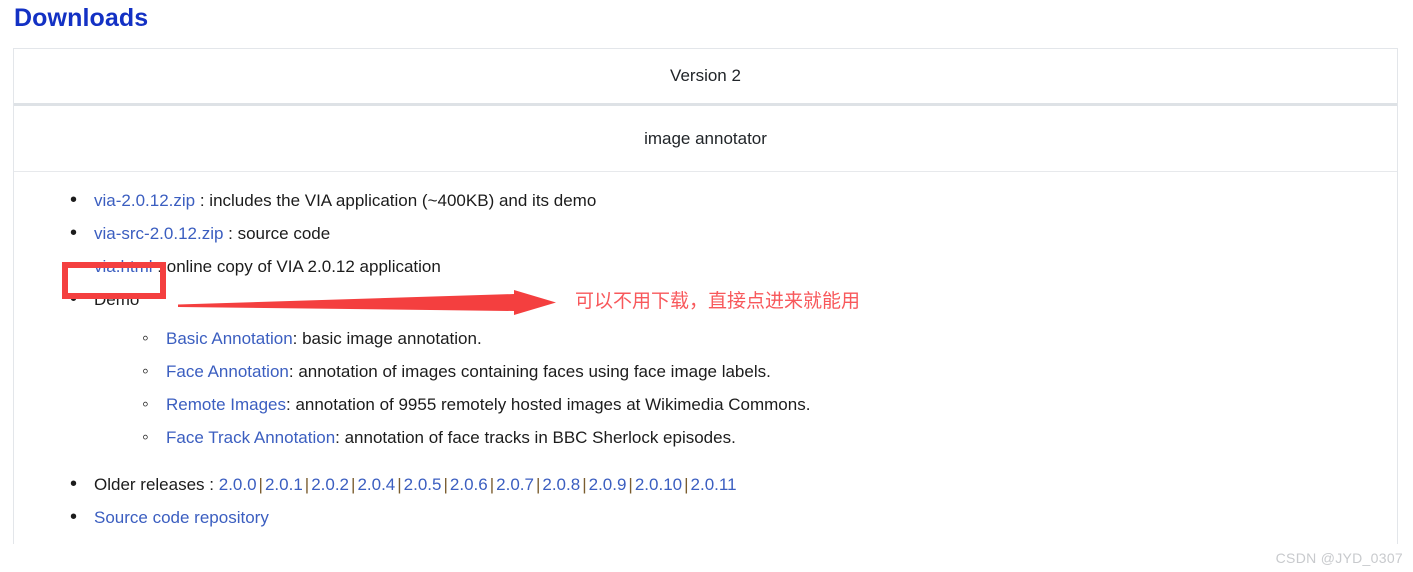 Image resolution: width=1413 pixels, height=572 pixels. What do you see at coordinates (714, 484) in the screenshot?
I see `link-version-2-0-11: 2.0.11` at bounding box center [714, 484].